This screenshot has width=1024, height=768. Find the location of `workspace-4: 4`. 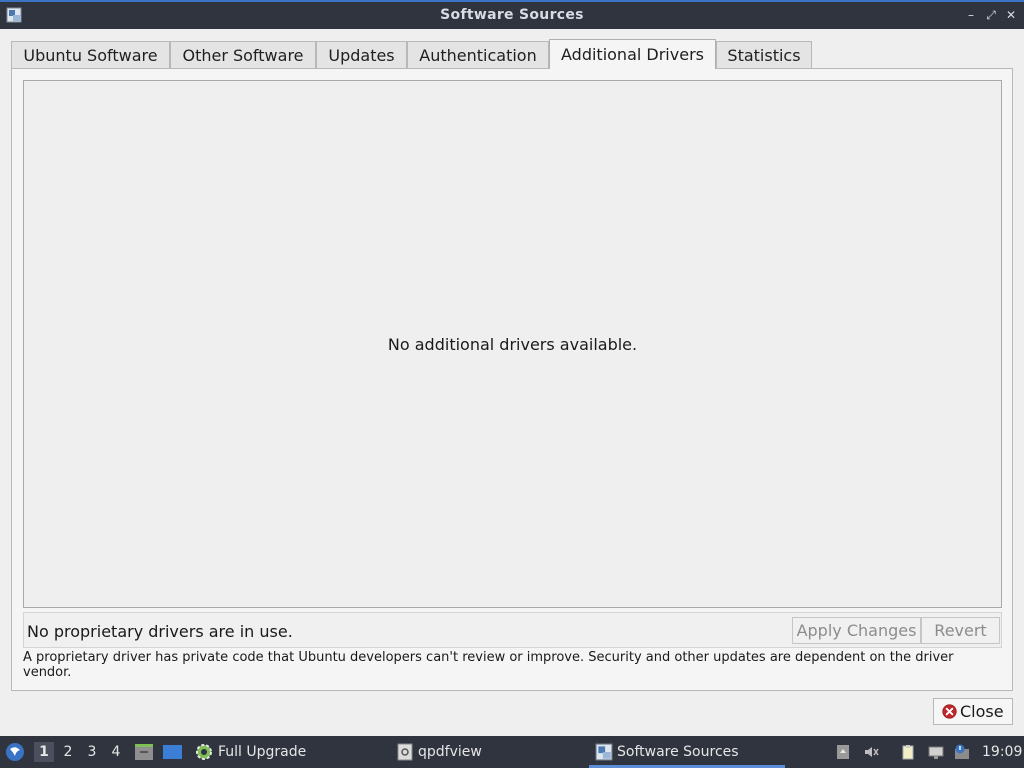

workspace-4: 4 is located at coordinates (116, 752).